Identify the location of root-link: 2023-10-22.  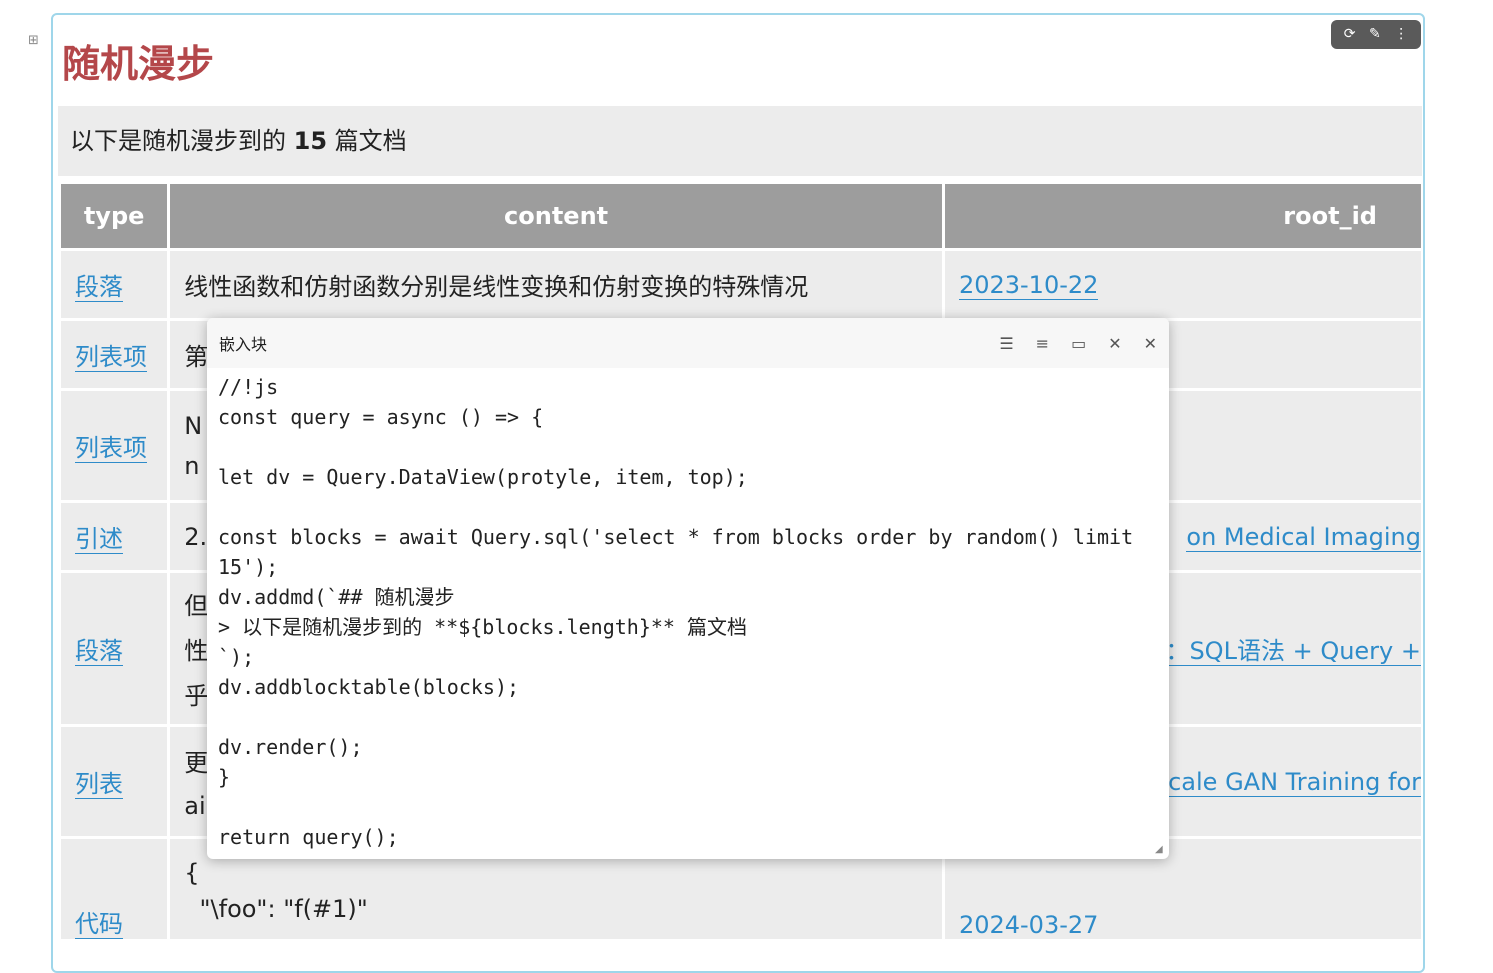
(1028, 285).